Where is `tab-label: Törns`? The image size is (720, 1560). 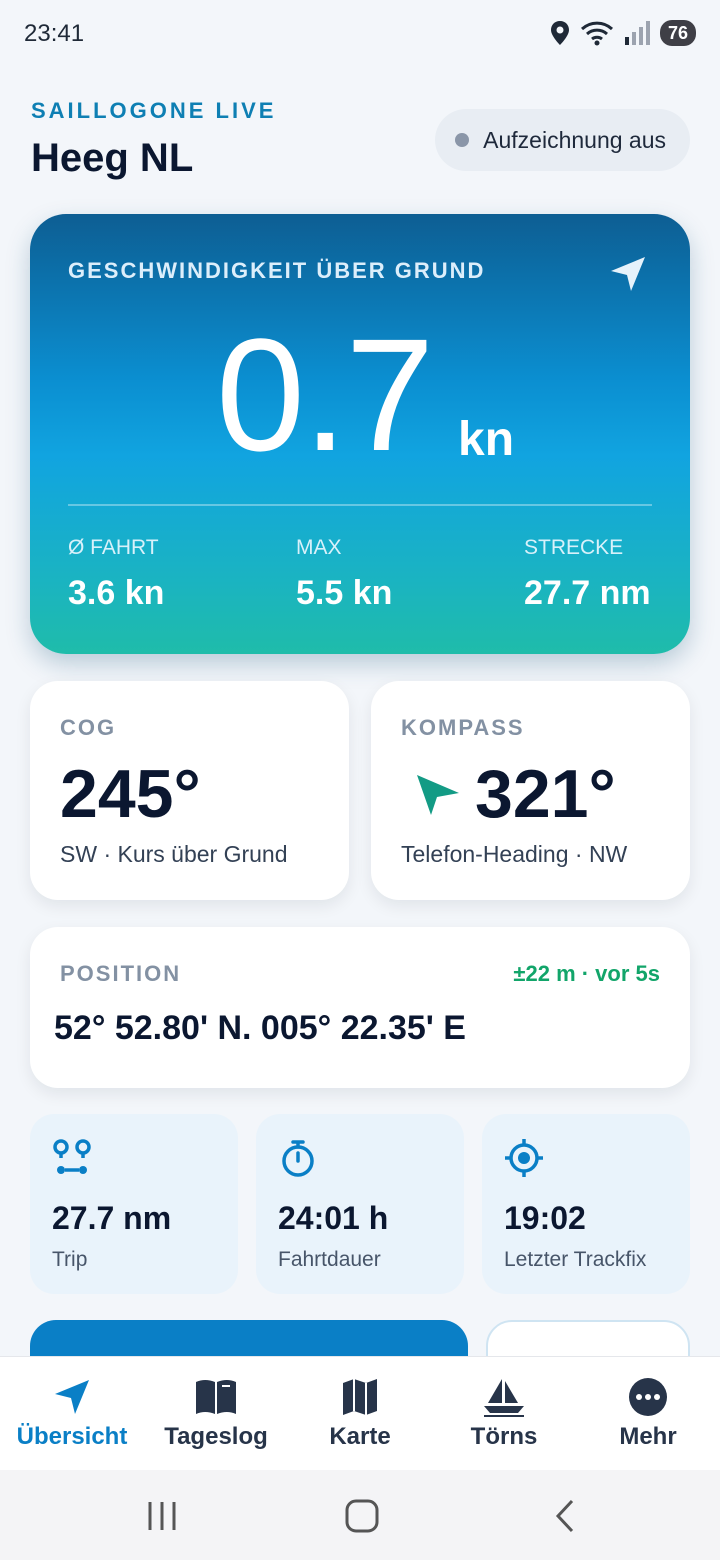 tab-label: Törns is located at coordinates (504, 1436).